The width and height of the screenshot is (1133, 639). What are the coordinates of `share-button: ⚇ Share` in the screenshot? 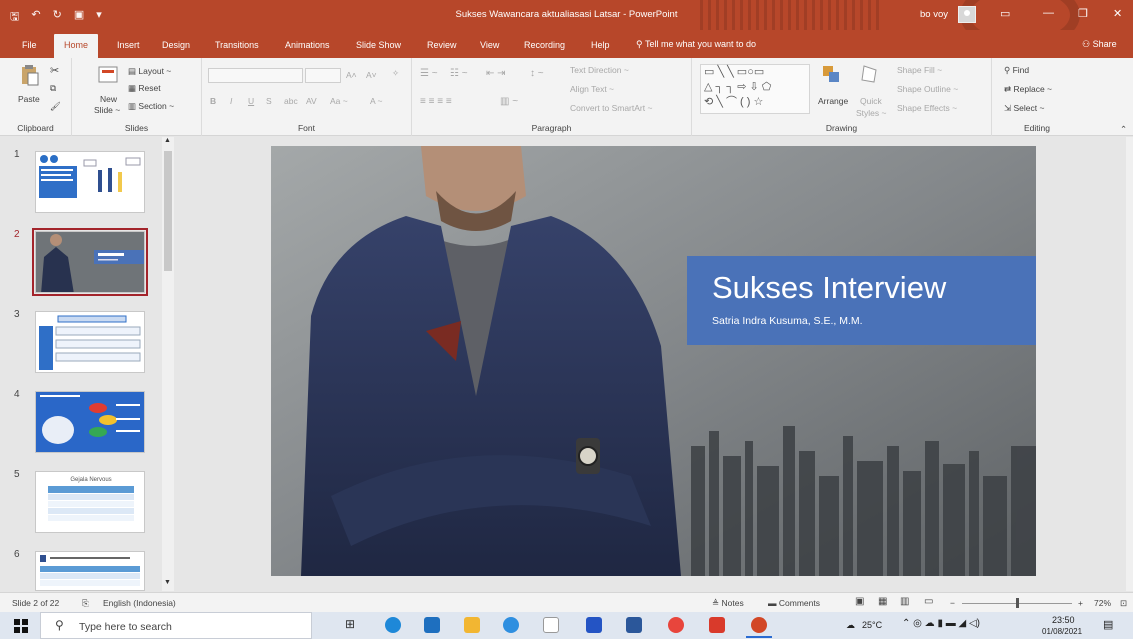 It's located at (1099, 44).